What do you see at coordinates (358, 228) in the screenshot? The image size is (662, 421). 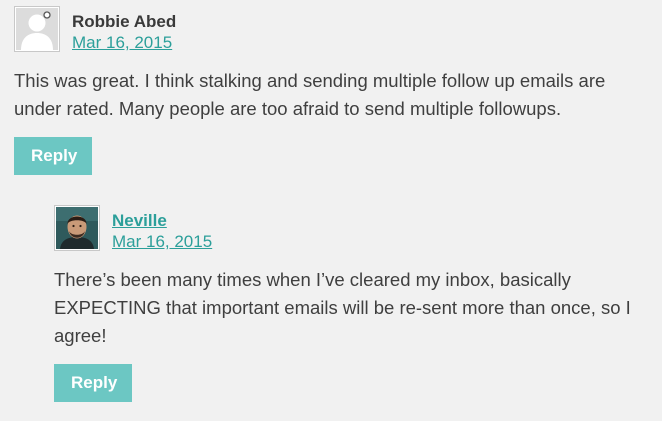 I see `comment-meta: Neville Mar 16, 2015` at bounding box center [358, 228].